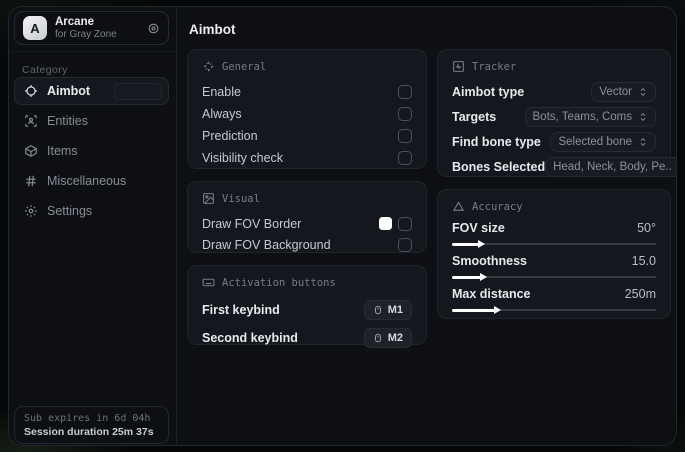  I want to click on activity-icon, so click(458, 66).